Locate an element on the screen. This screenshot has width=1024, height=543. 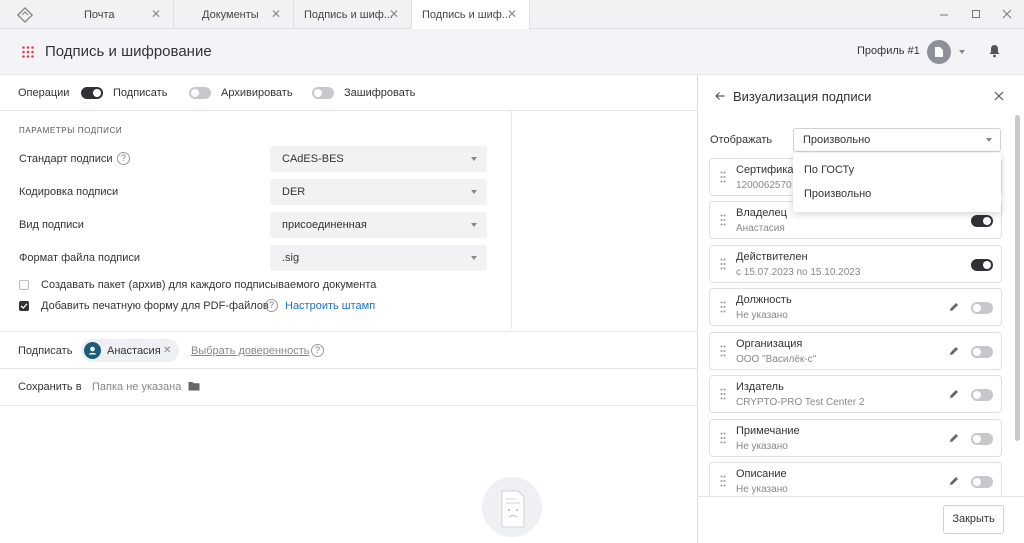
empty-state-illustration is located at coordinates (512, 507).